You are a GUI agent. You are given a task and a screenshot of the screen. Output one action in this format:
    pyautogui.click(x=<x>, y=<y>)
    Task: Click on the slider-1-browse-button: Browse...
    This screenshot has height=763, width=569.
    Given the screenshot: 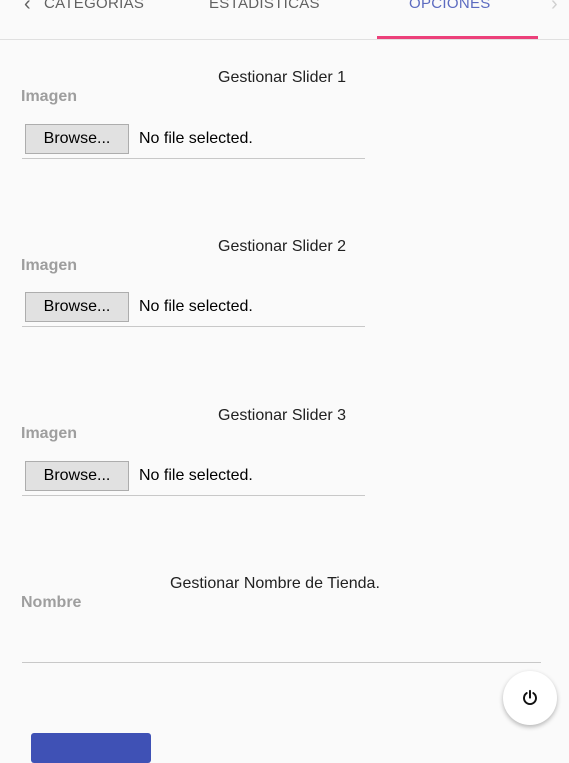 What is the action you would take?
    pyautogui.click(x=77, y=139)
    